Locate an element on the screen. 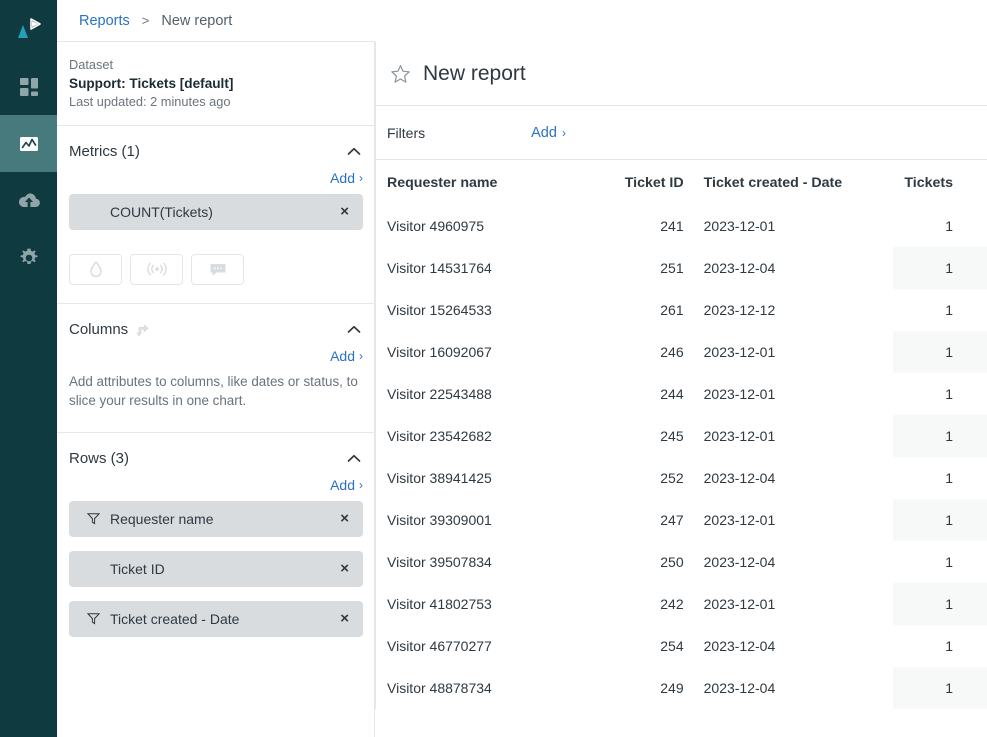 The image size is (987, 737). cell-ticket-id: 246 is located at coordinates (672, 352).